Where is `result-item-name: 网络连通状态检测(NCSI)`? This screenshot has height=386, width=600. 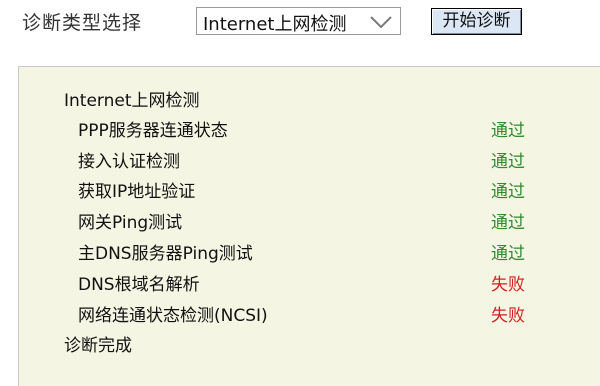 result-item-name: 网络连通状态检测(NCSI) is located at coordinates (173, 316).